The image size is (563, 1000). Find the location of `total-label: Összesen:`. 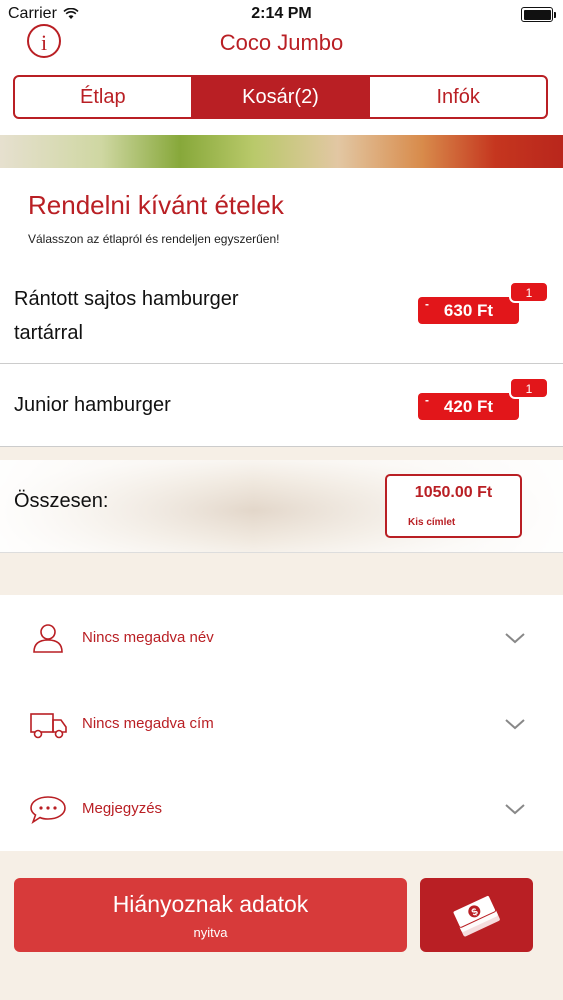

total-label: Összesen: is located at coordinates (61, 501).